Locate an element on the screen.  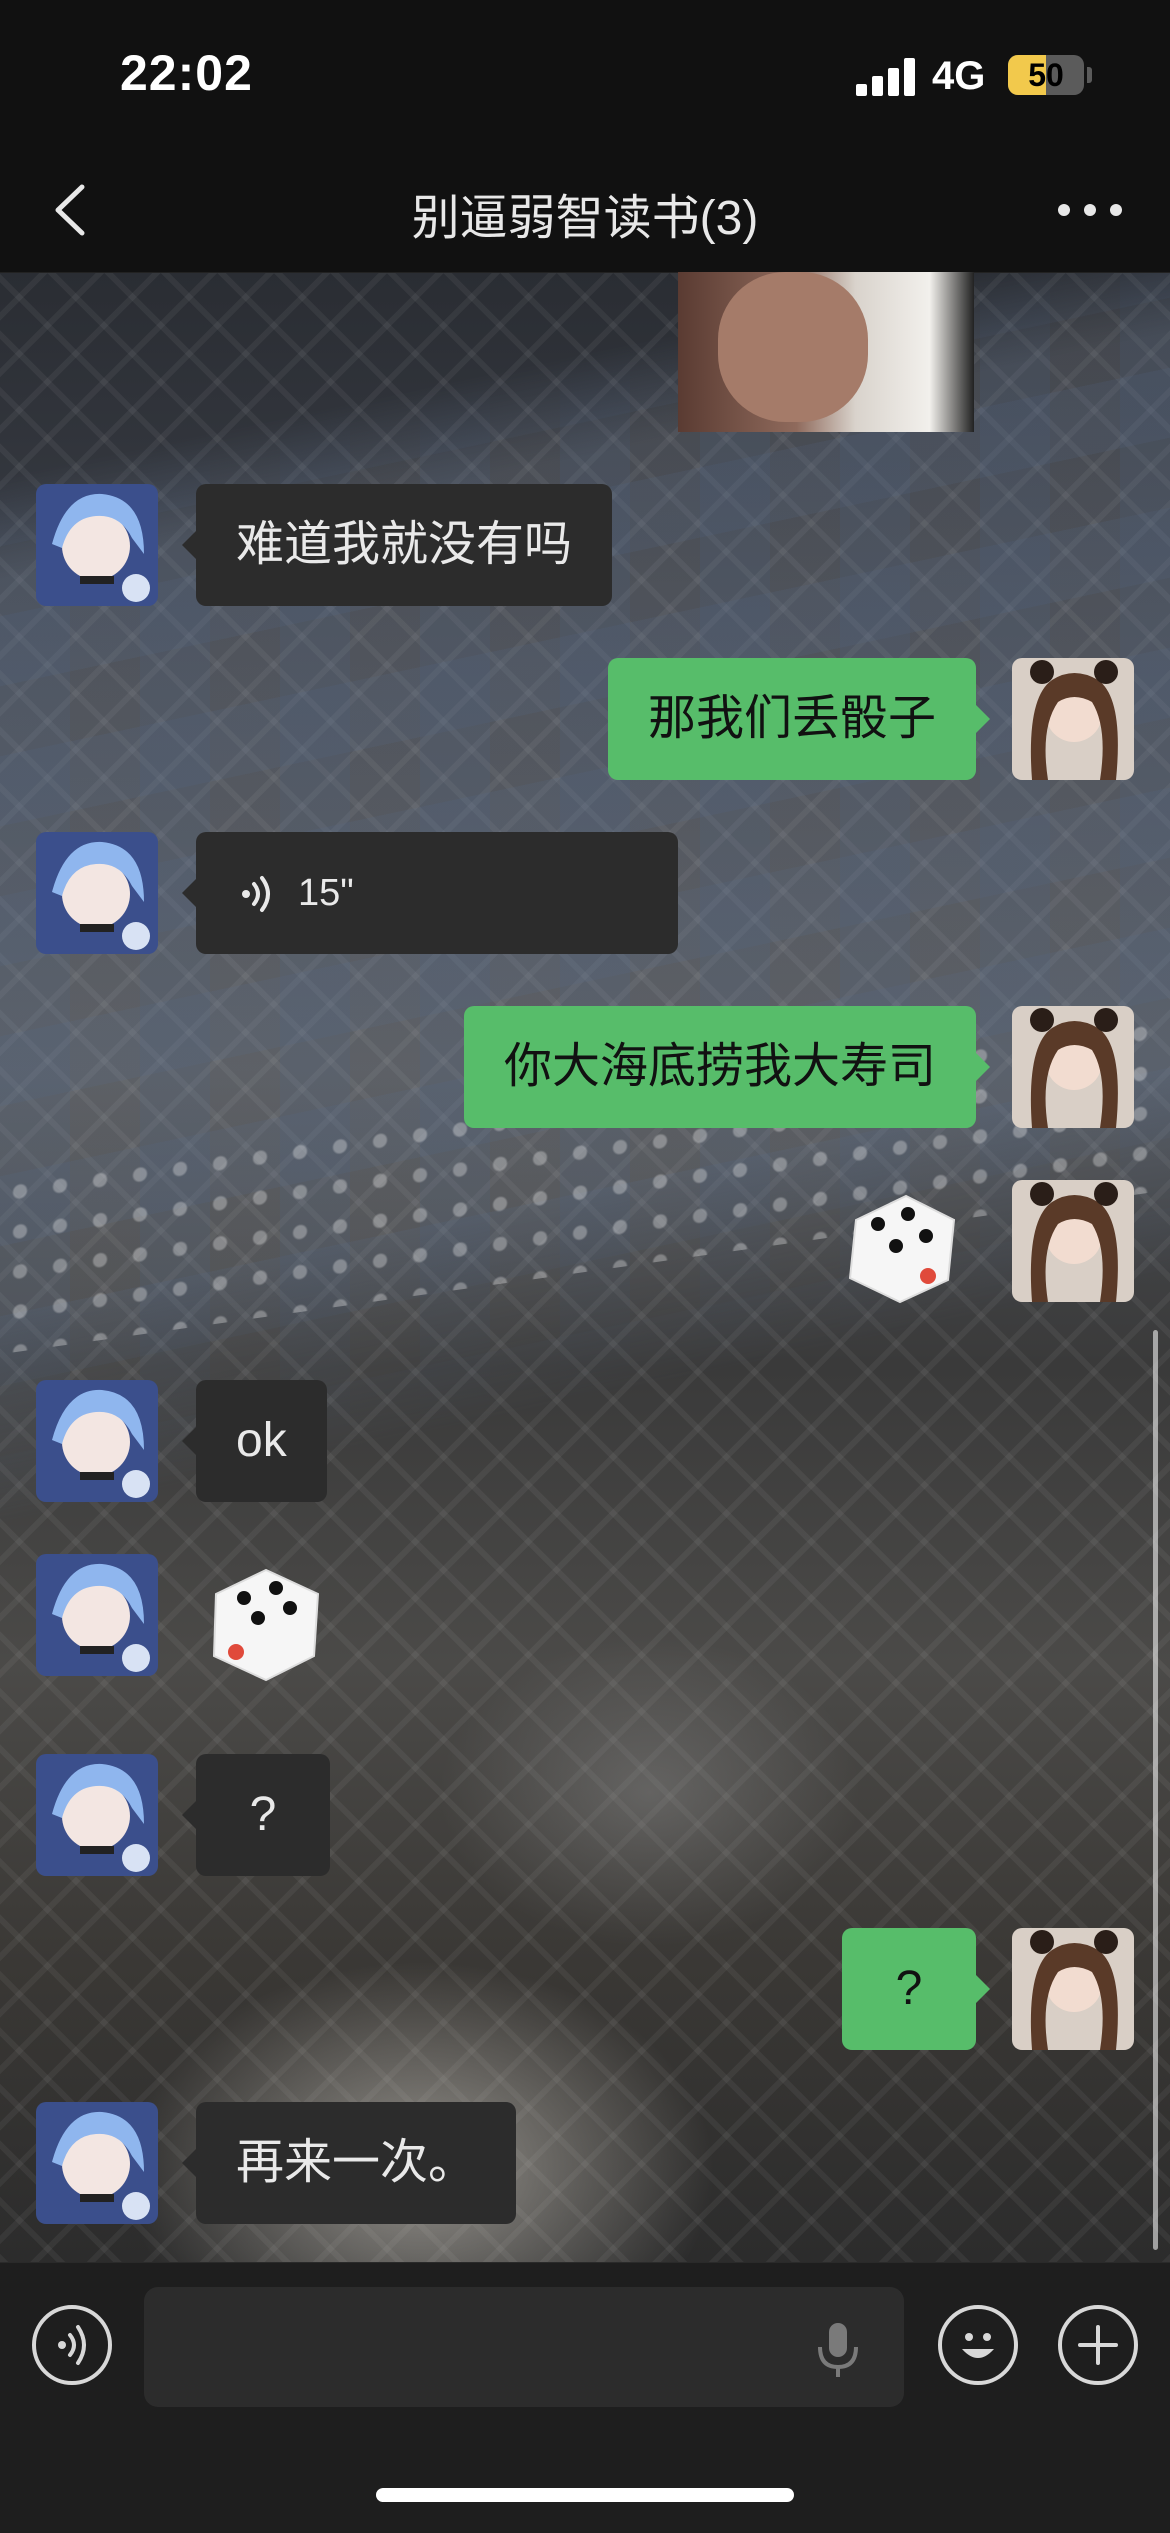
emoji-button is located at coordinates (978, 2345).